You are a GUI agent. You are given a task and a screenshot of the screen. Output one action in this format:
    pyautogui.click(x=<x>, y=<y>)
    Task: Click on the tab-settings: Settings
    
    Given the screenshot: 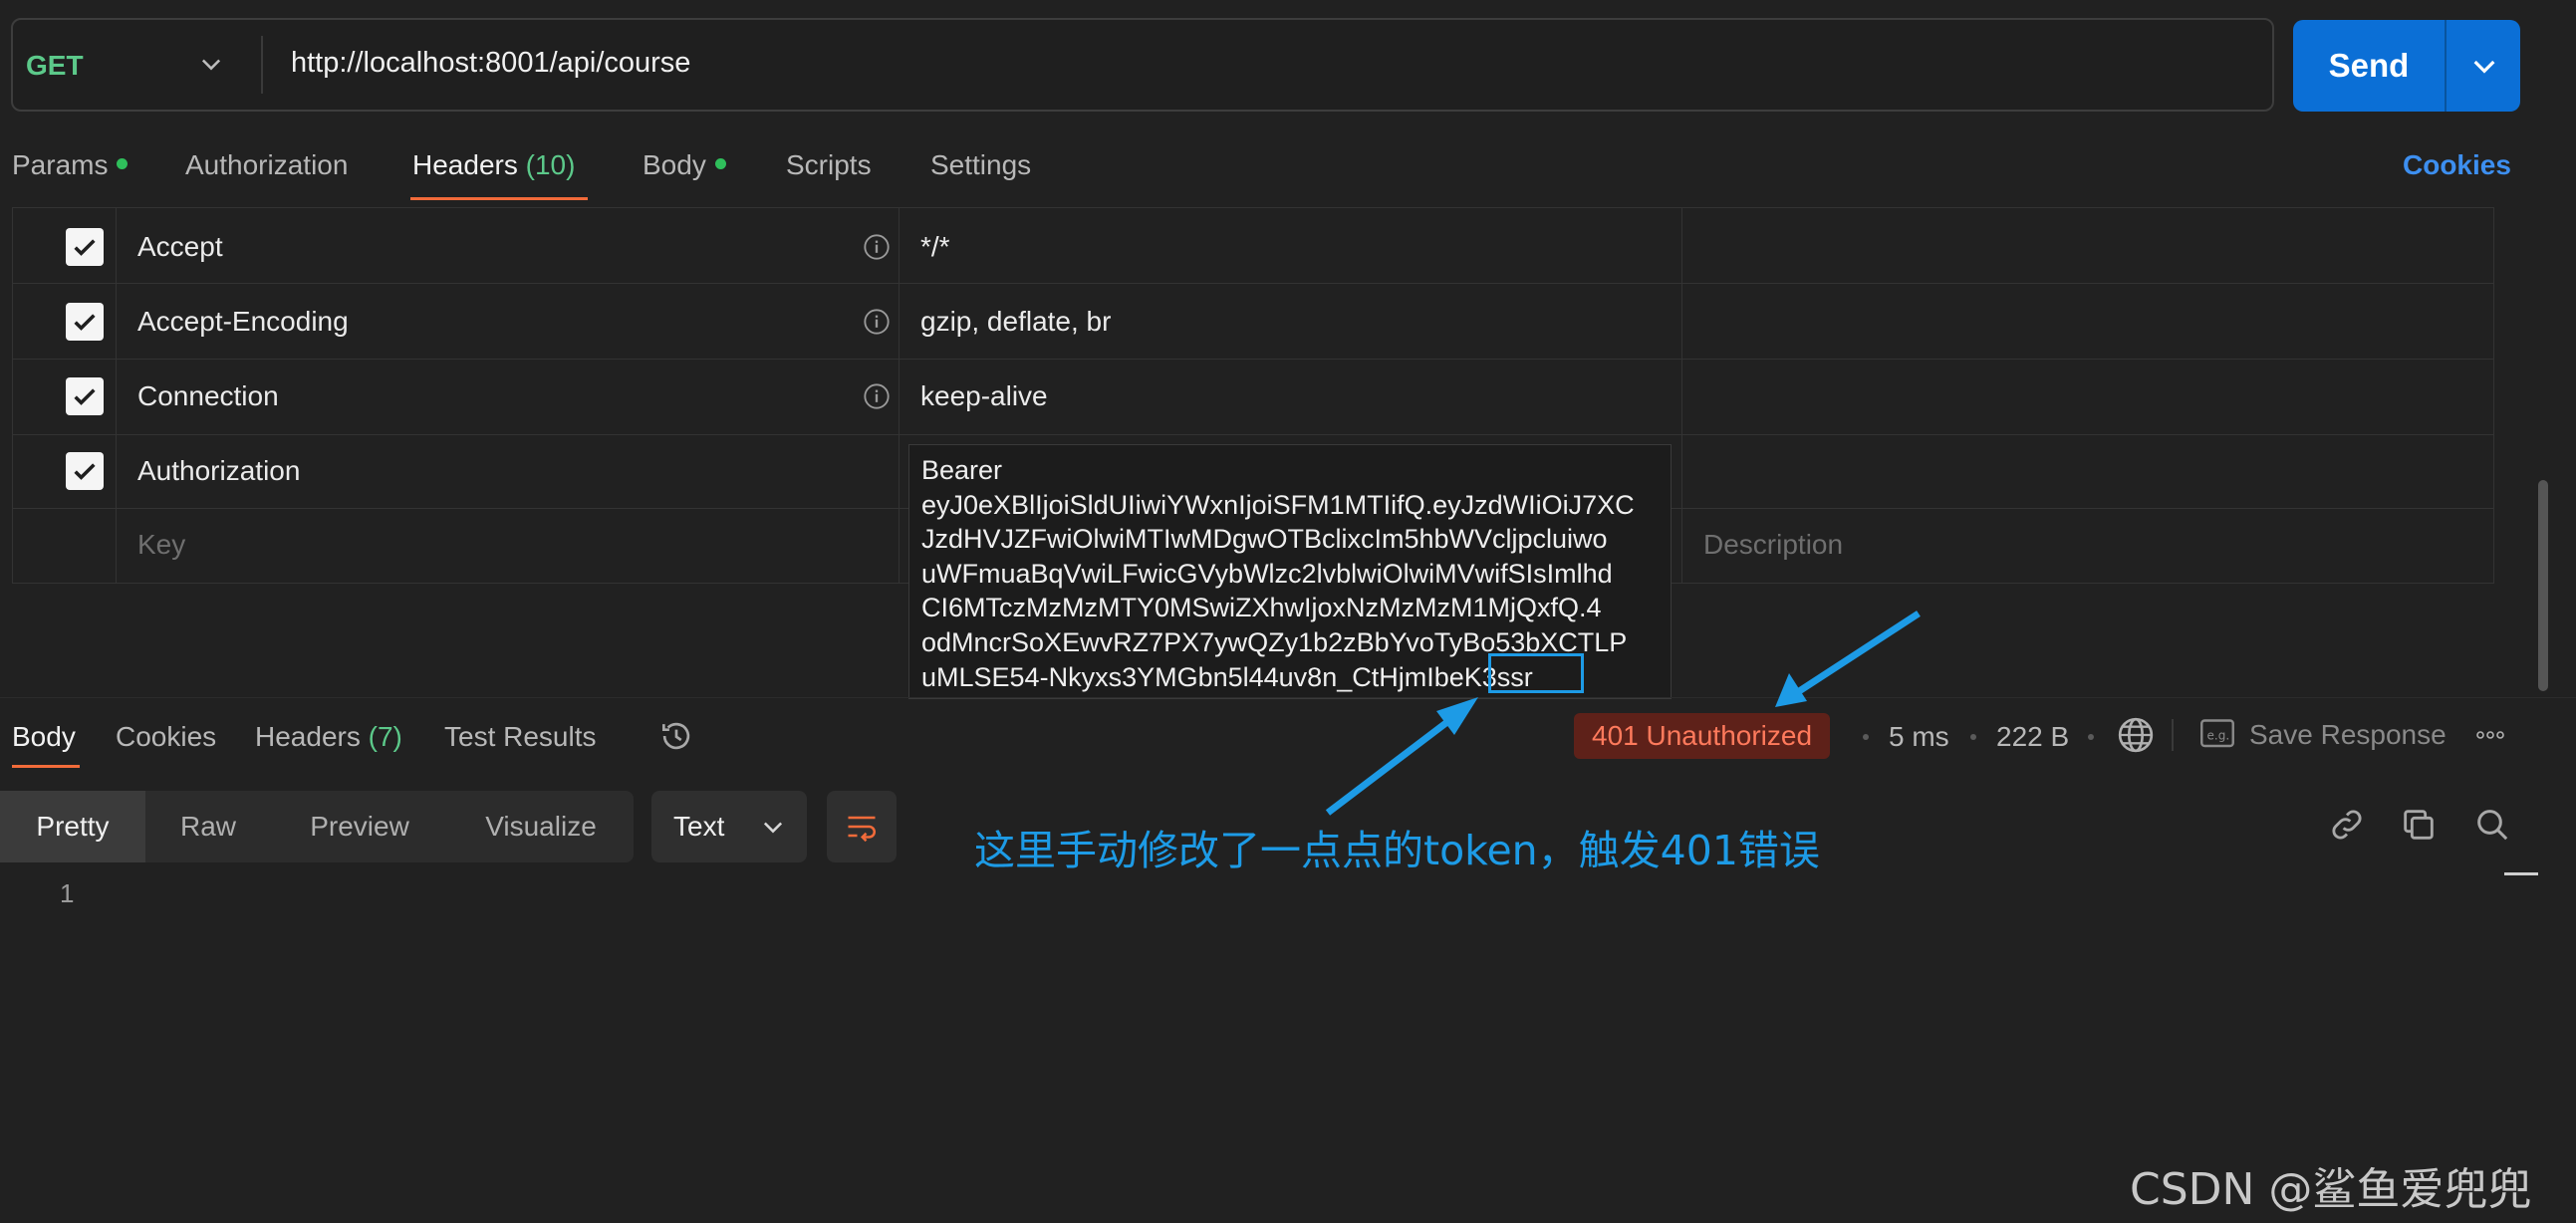 What is the action you would take?
    pyautogui.click(x=980, y=165)
    